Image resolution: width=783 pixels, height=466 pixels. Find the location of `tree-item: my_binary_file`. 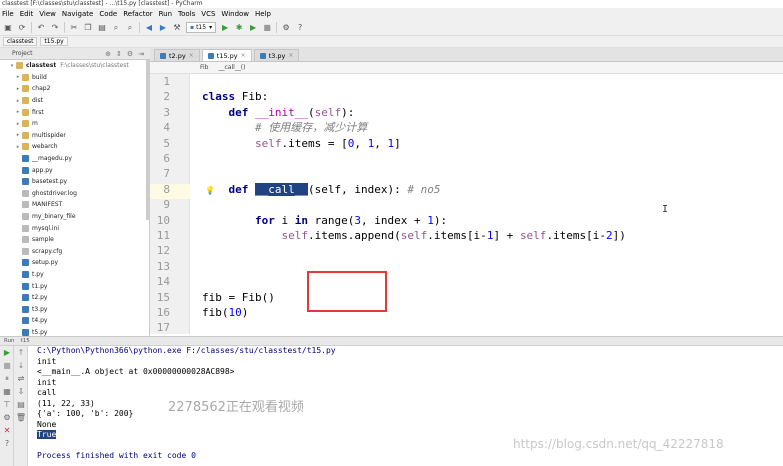

tree-item: my_binary_file is located at coordinates (74, 217).